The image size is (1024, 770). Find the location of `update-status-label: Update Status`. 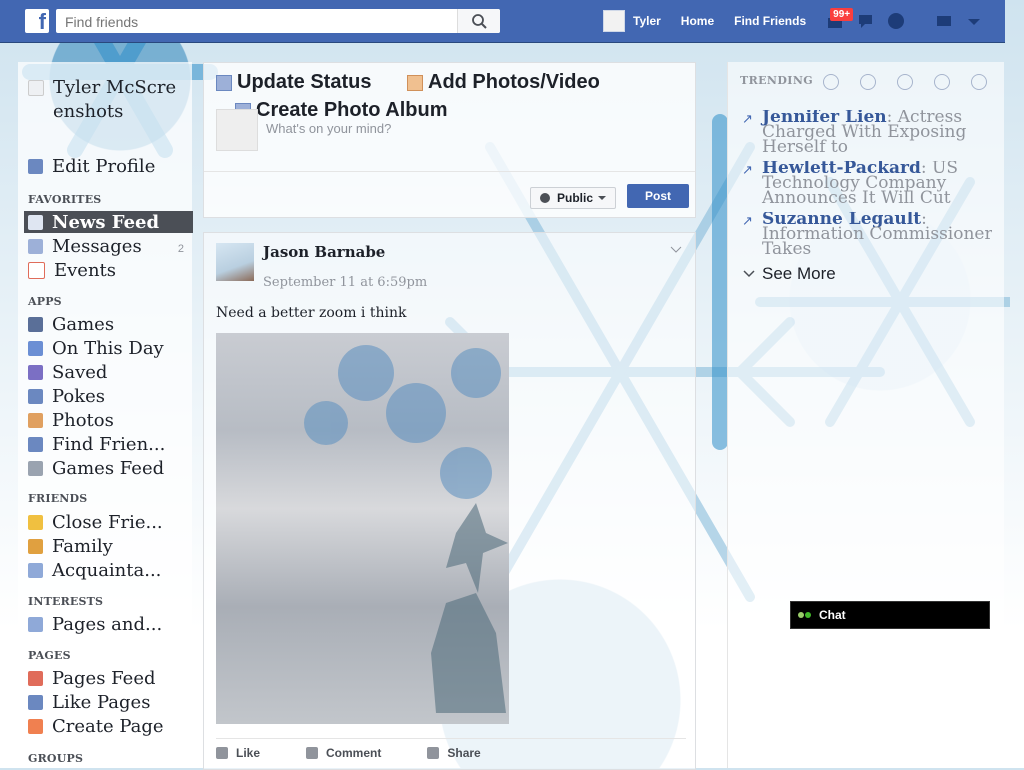

update-status-label: Update Status is located at coordinates (304, 82).